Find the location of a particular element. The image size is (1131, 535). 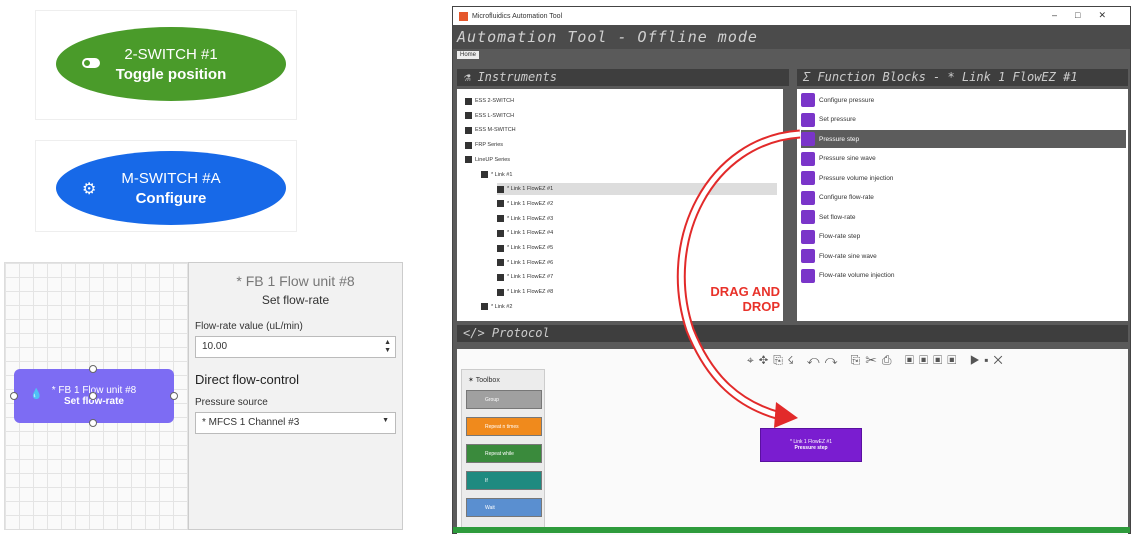

tree-item: * Link 1 FlowEZ #3 is located at coordinates (525, 219).